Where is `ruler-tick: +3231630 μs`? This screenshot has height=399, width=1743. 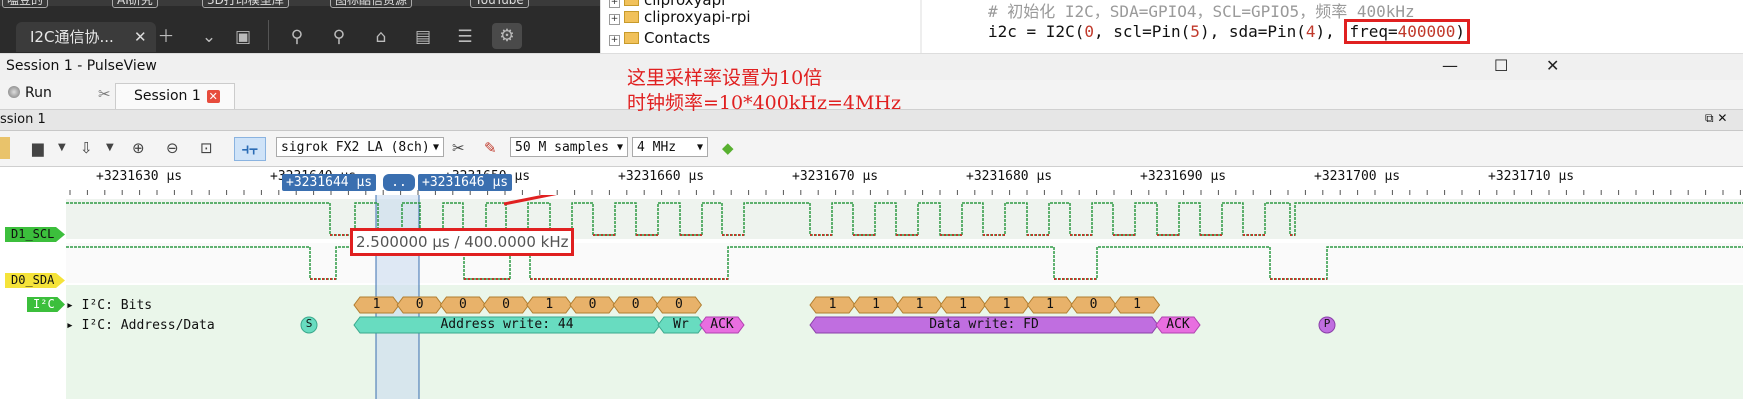 ruler-tick: +3231630 μs is located at coordinates (139, 176).